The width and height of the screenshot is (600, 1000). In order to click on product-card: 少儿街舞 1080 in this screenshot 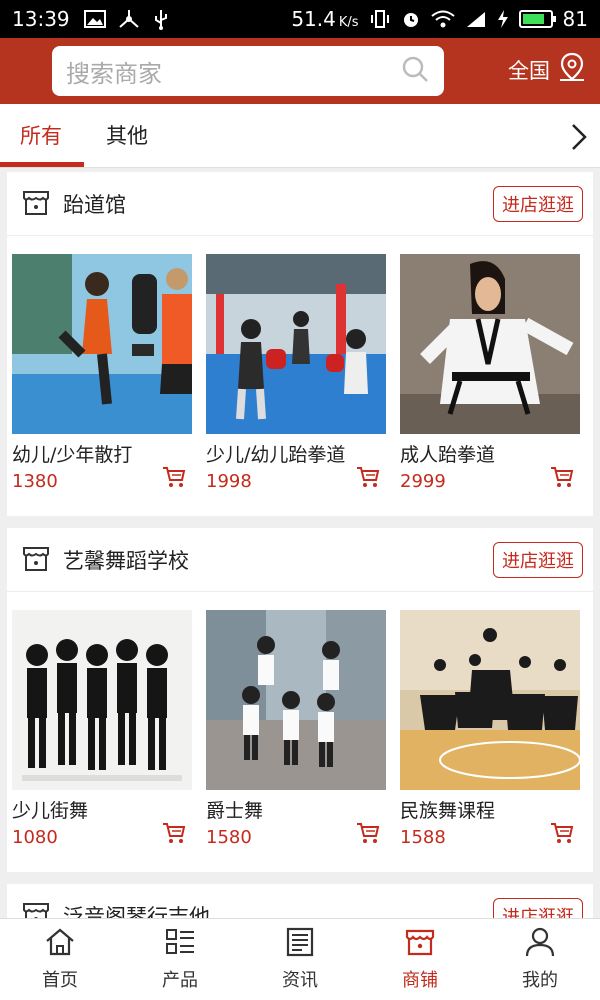, I will do `click(102, 729)`.